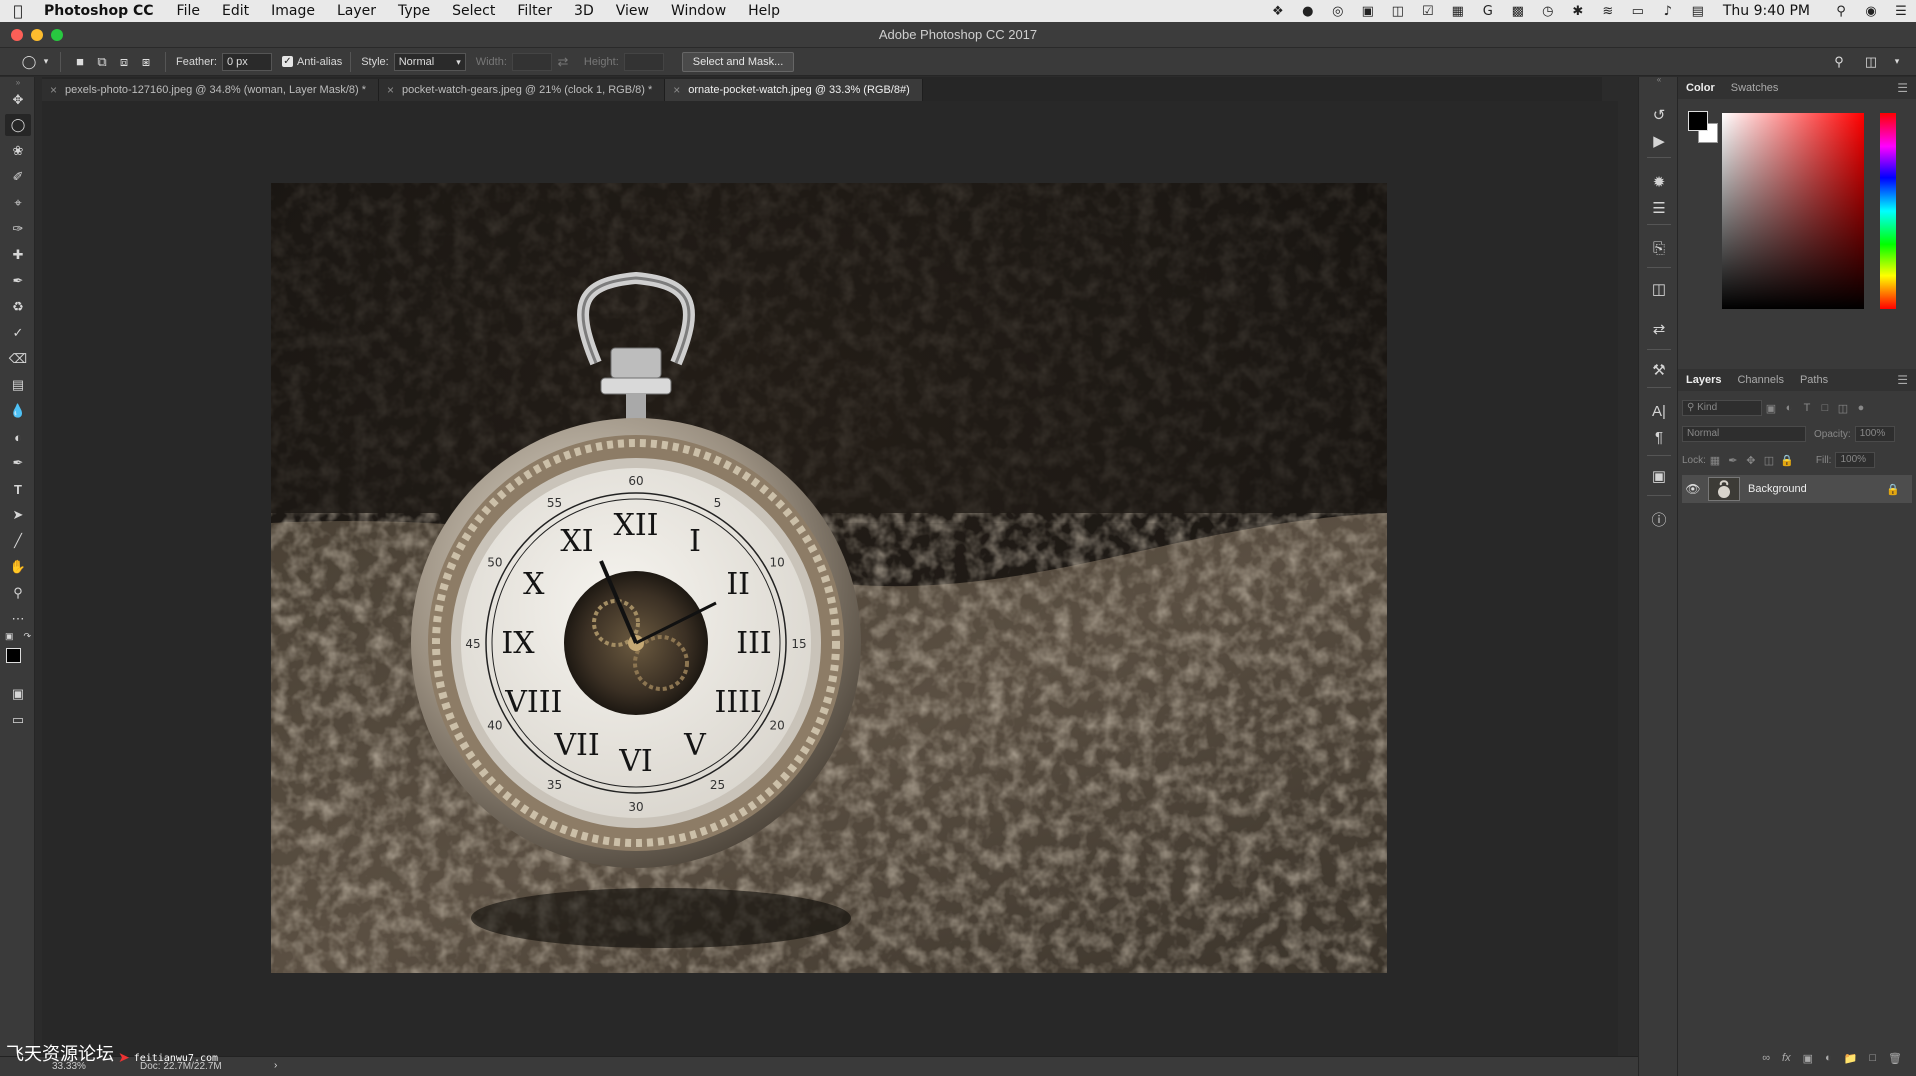 Image resolution: width=1916 pixels, height=1076 pixels. Describe the element at coordinates (1851, 1058) in the screenshot. I see `new-group-icon: 📁` at that location.